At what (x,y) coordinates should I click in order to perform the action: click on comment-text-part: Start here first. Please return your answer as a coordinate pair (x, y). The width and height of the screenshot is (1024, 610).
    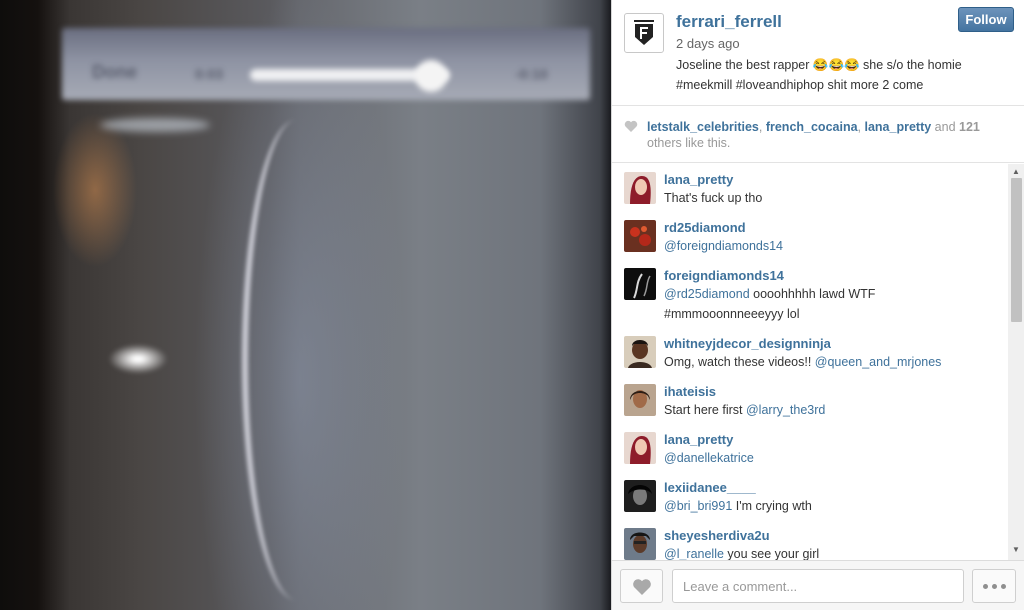
    Looking at the image, I should click on (705, 410).